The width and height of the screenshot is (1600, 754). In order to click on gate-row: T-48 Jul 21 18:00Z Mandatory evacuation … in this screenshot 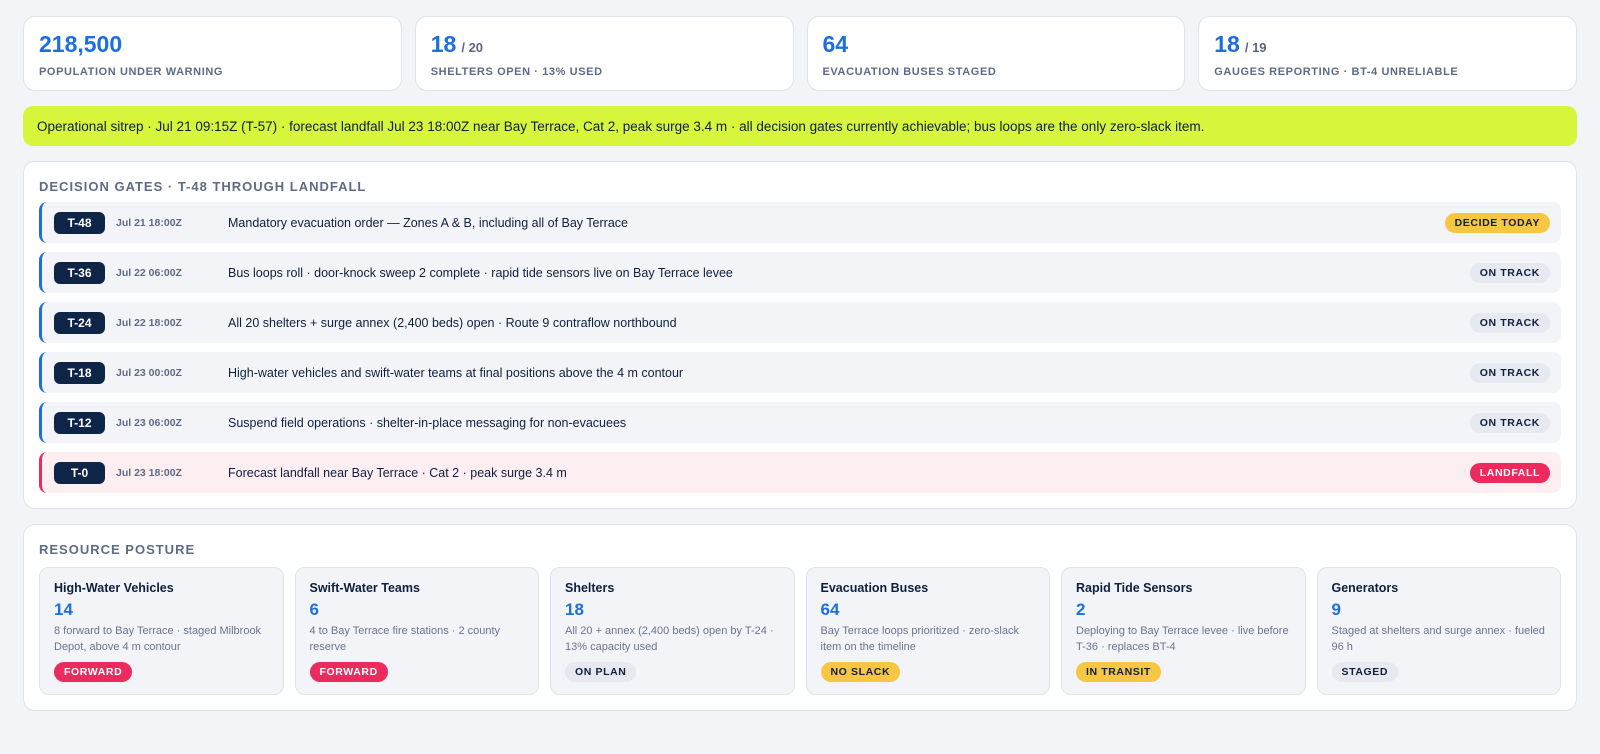, I will do `click(800, 222)`.